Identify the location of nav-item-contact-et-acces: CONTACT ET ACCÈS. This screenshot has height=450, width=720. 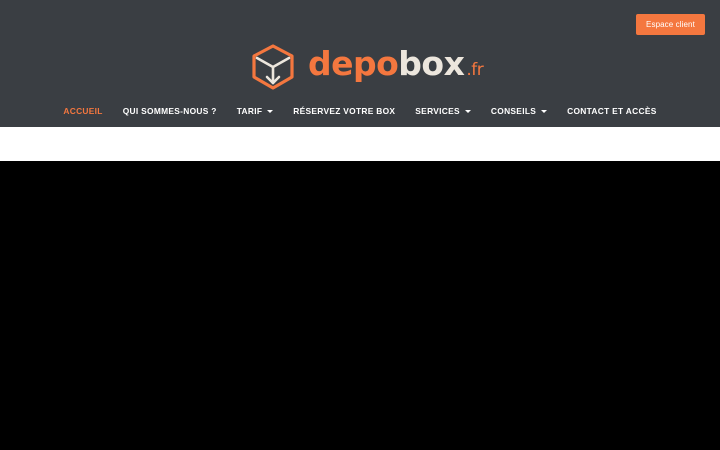
(611, 111).